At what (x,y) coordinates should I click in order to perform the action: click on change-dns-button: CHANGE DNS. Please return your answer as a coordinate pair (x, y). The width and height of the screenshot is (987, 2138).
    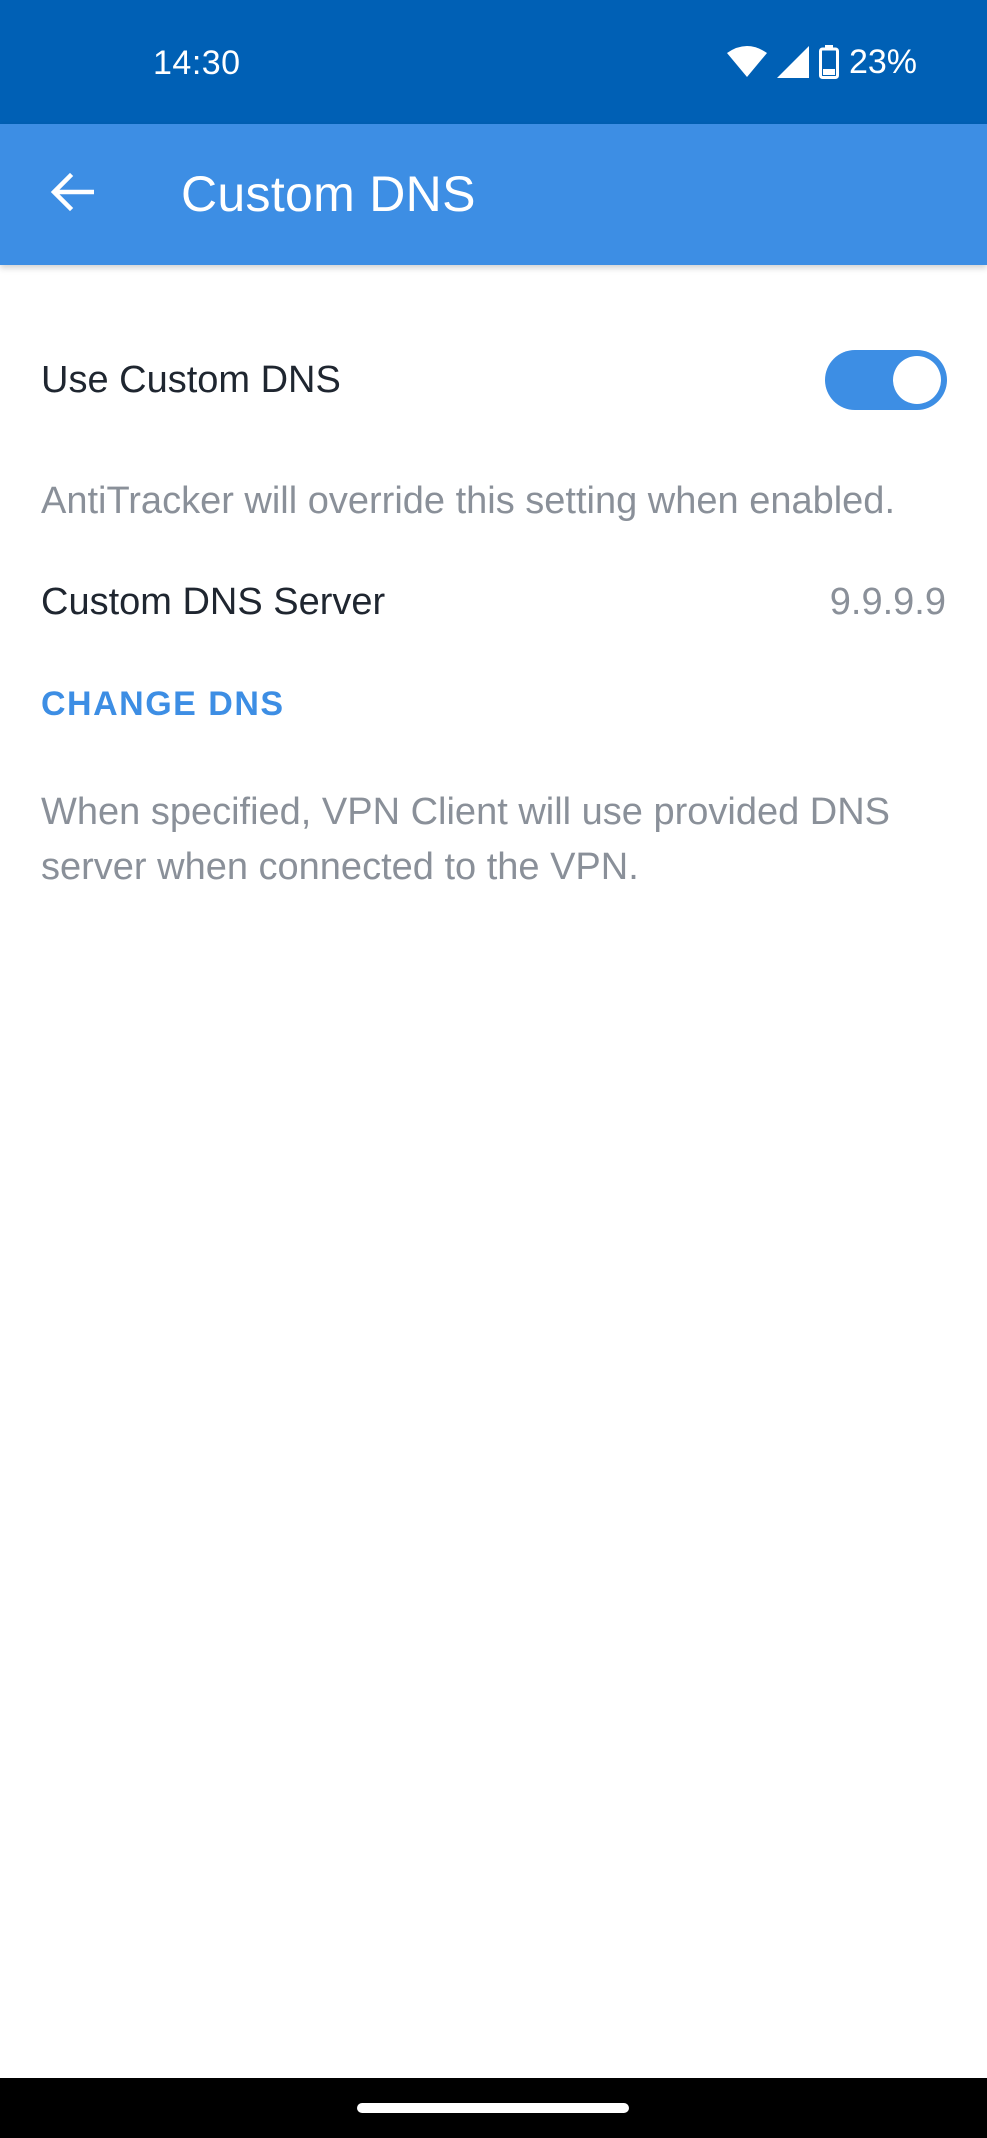
    Looking at the image, I should click on (163, 704).